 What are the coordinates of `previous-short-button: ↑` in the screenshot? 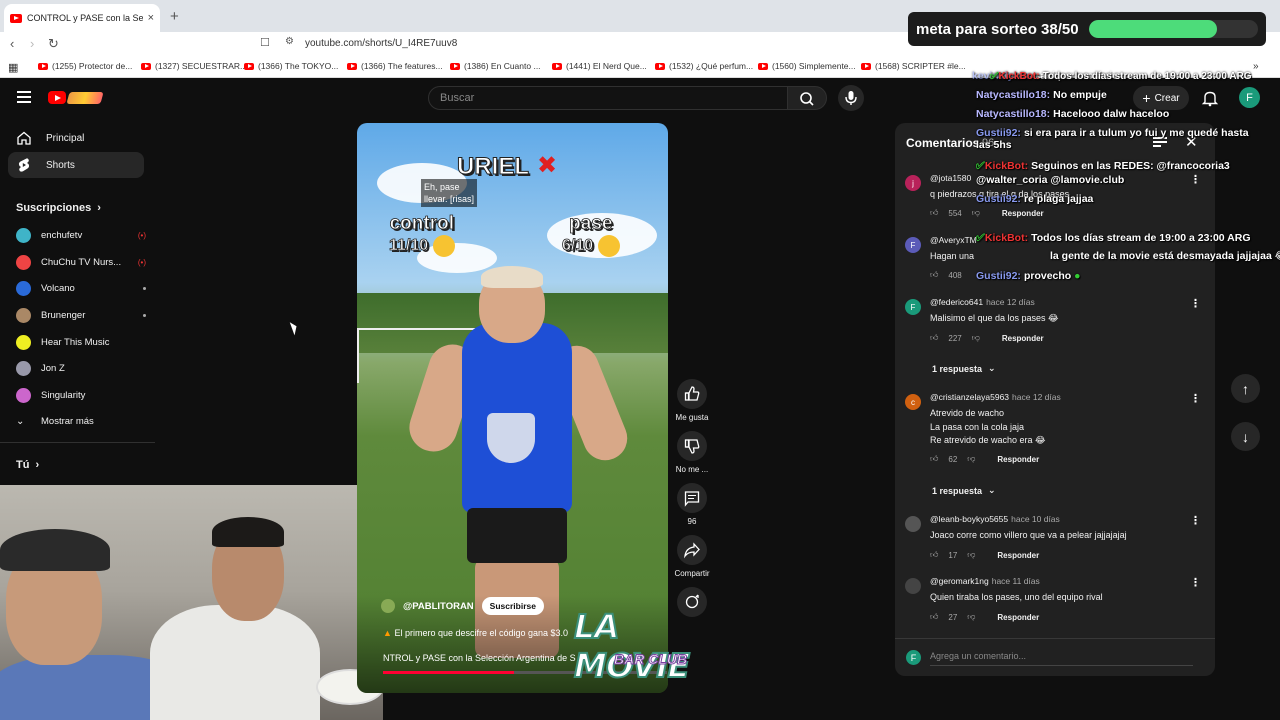 It's located at (1245, 388).